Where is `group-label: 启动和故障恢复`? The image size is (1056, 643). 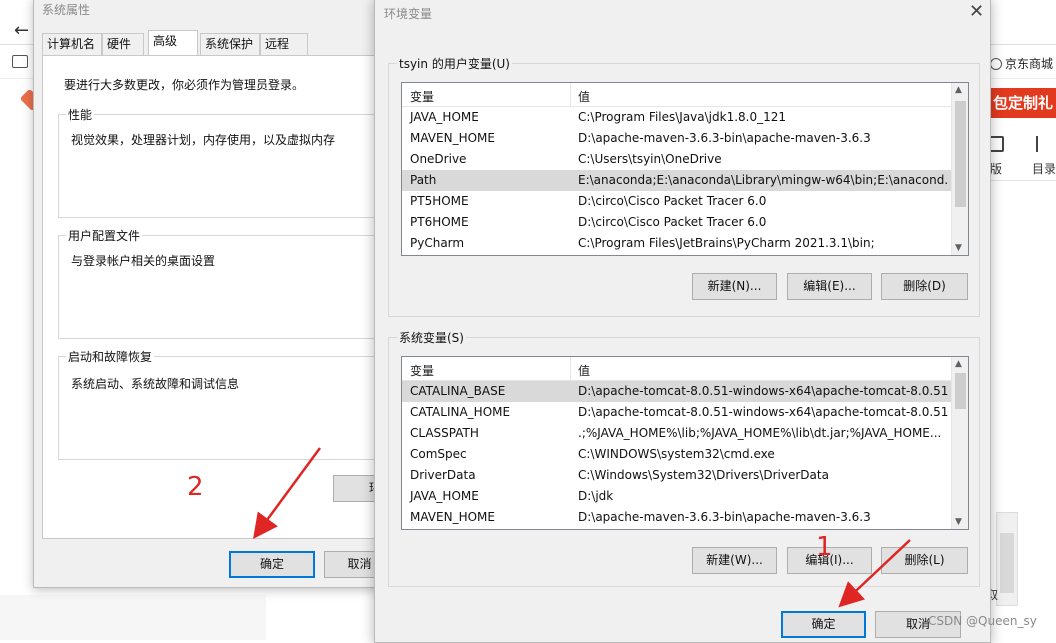
group-label: 启动和故障恢复 is located at coordinates (110, 356).